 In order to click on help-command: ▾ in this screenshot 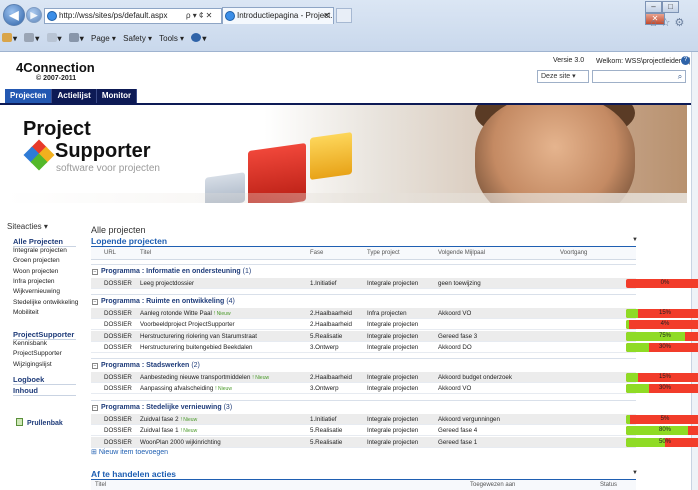, I will do `click(198, 38)`.